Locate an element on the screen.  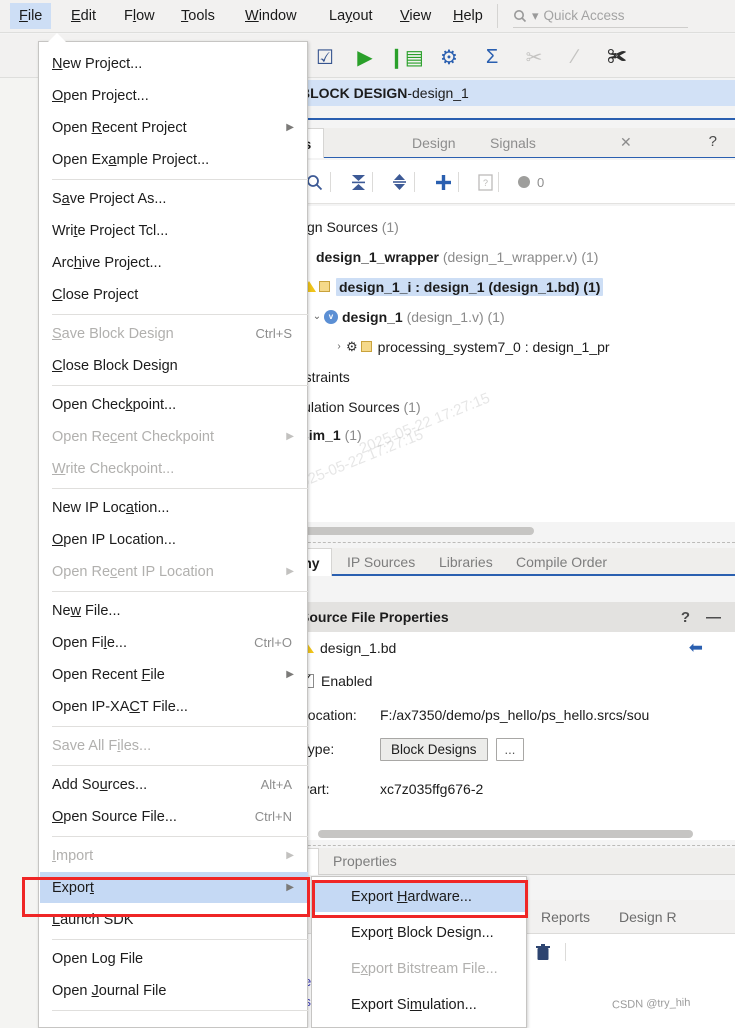
menubar-item-edit: Edit is located at coordinates (83, 16).